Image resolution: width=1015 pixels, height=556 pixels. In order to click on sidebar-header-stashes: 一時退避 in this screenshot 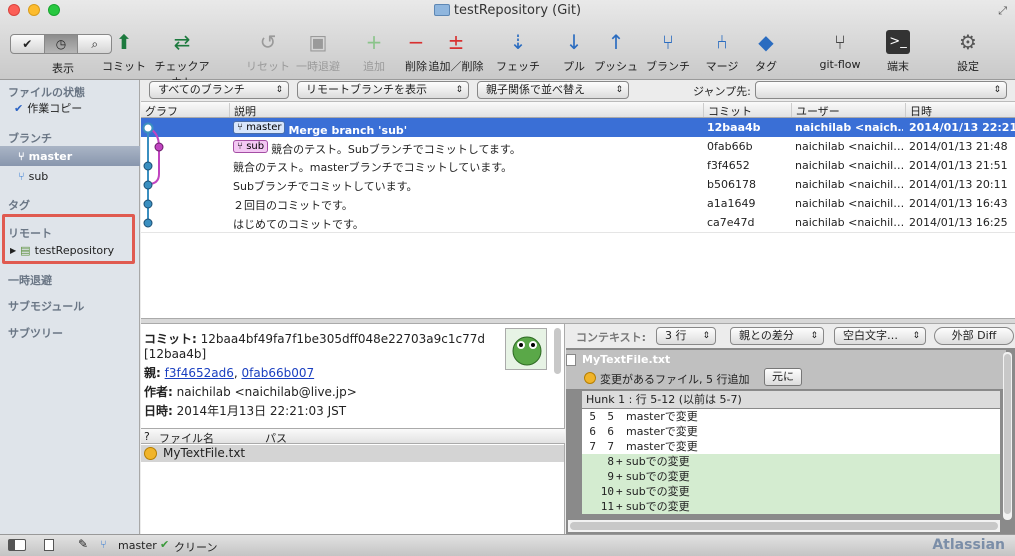, I will do `click(30, 280)`.